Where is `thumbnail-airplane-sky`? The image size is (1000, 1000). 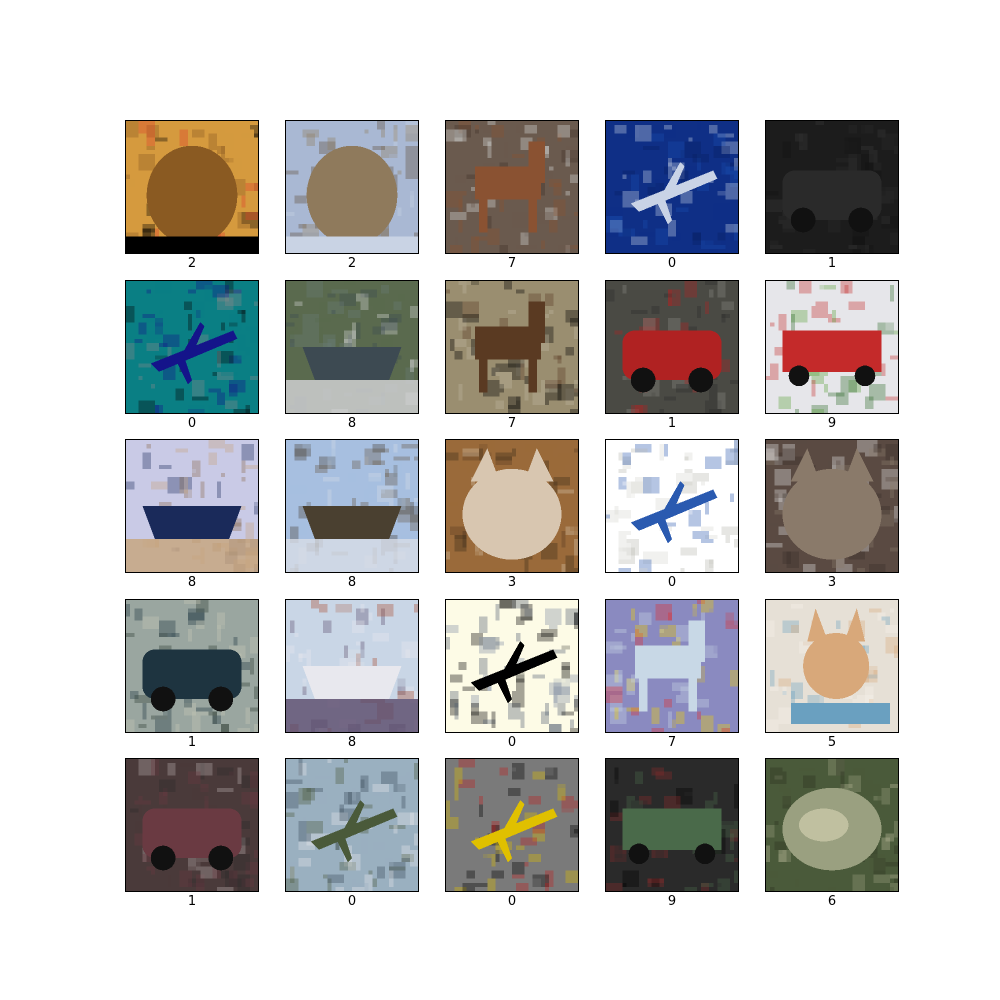 thumbnail-airplane-sky is located at coordinates (672, 187).